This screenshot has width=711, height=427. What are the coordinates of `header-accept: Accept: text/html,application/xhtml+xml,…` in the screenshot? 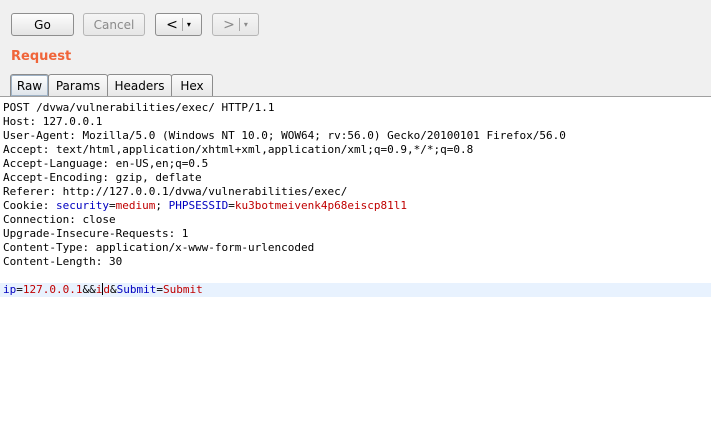 It's located at (238, 149).